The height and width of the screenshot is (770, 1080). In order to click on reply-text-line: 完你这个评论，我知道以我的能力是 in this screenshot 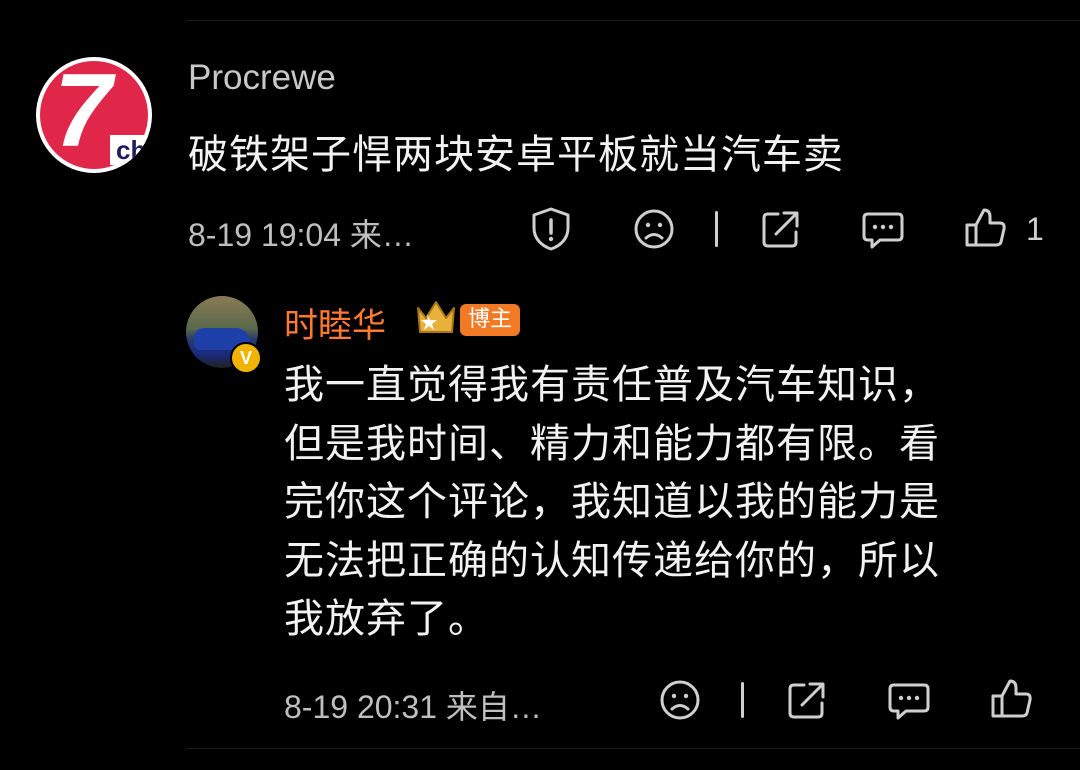, I will do `click(612, 502)`.